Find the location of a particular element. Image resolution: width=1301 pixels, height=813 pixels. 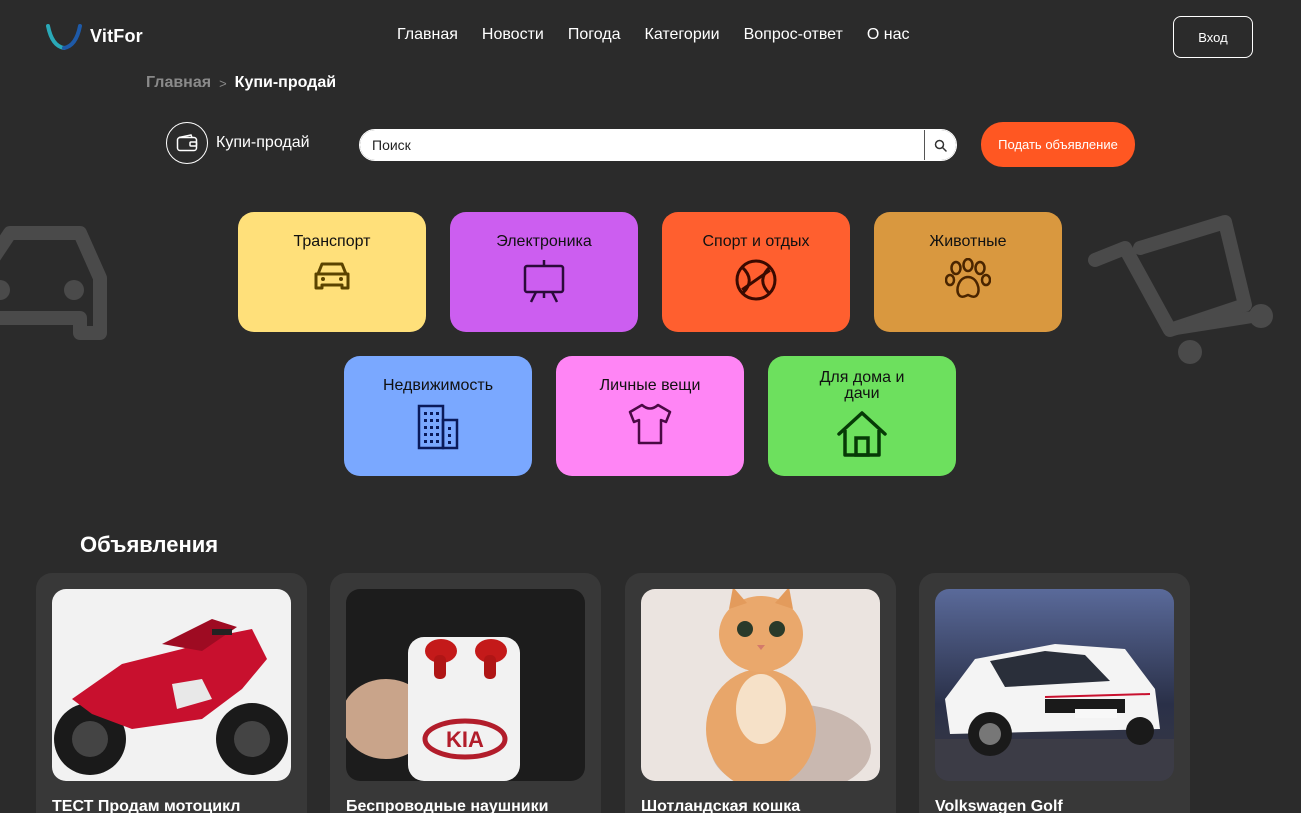

cart-background-icon is located at coordinates (1180, 289).